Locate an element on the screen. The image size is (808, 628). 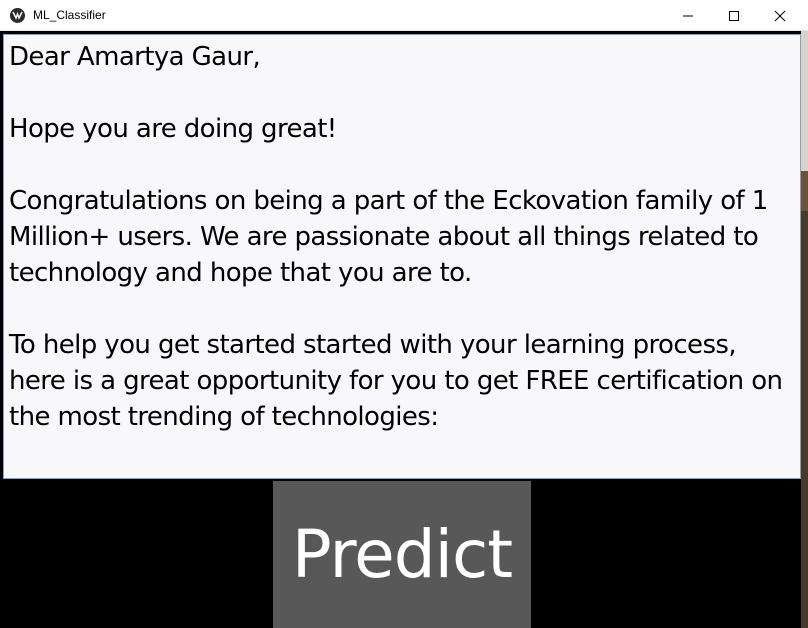
predict-button-label: Predict is located at coordinates (402, 554).